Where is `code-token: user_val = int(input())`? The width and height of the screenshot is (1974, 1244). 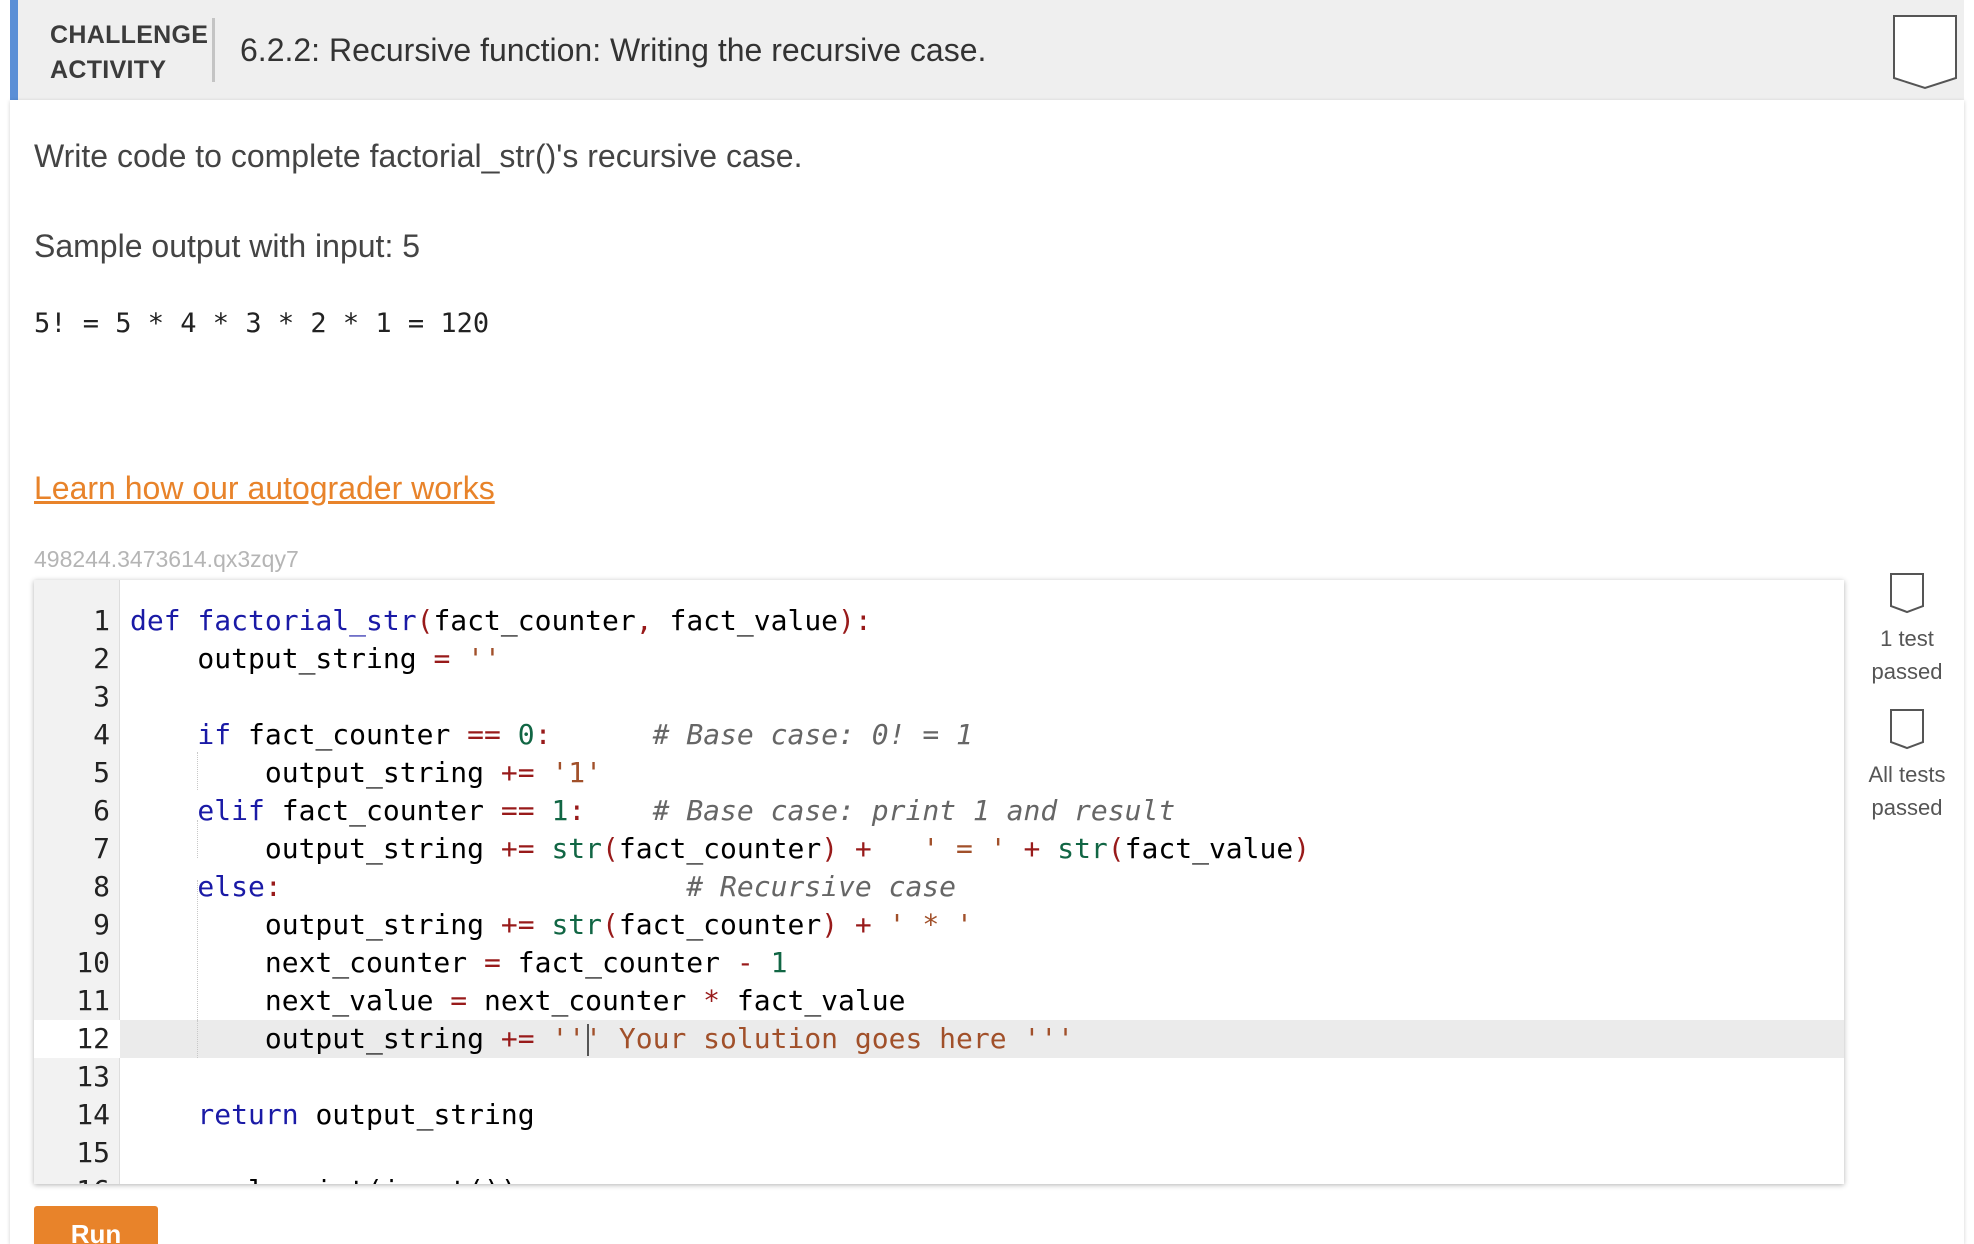 code-token: user_val = int(input()) is located at coordinates (324, 1179).